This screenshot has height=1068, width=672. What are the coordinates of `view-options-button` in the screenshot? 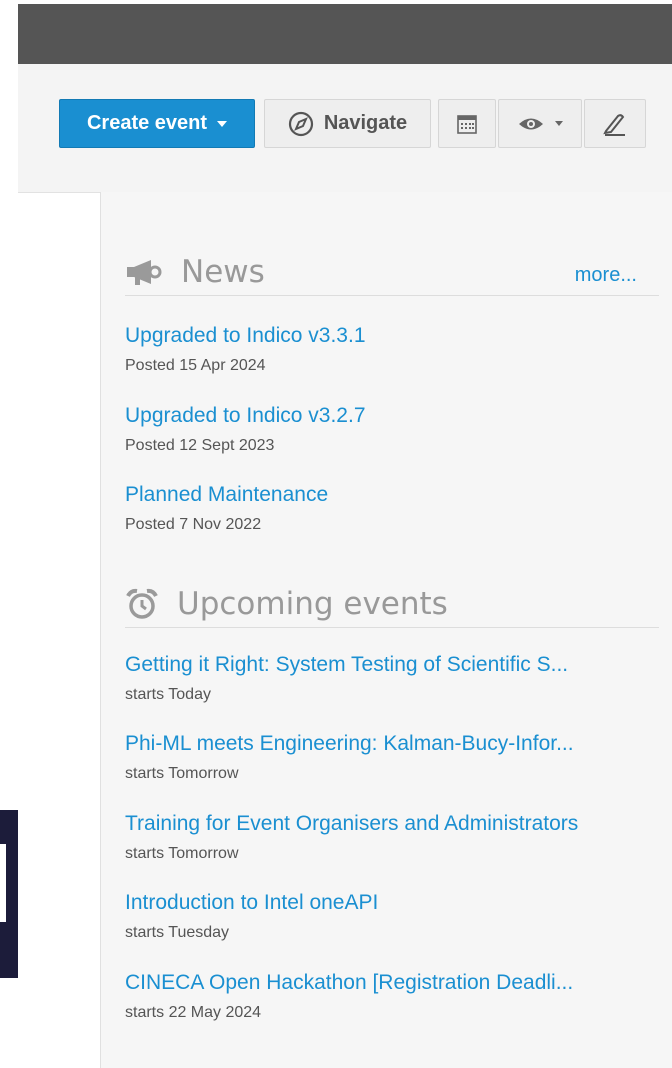 It's located at (540, 123).